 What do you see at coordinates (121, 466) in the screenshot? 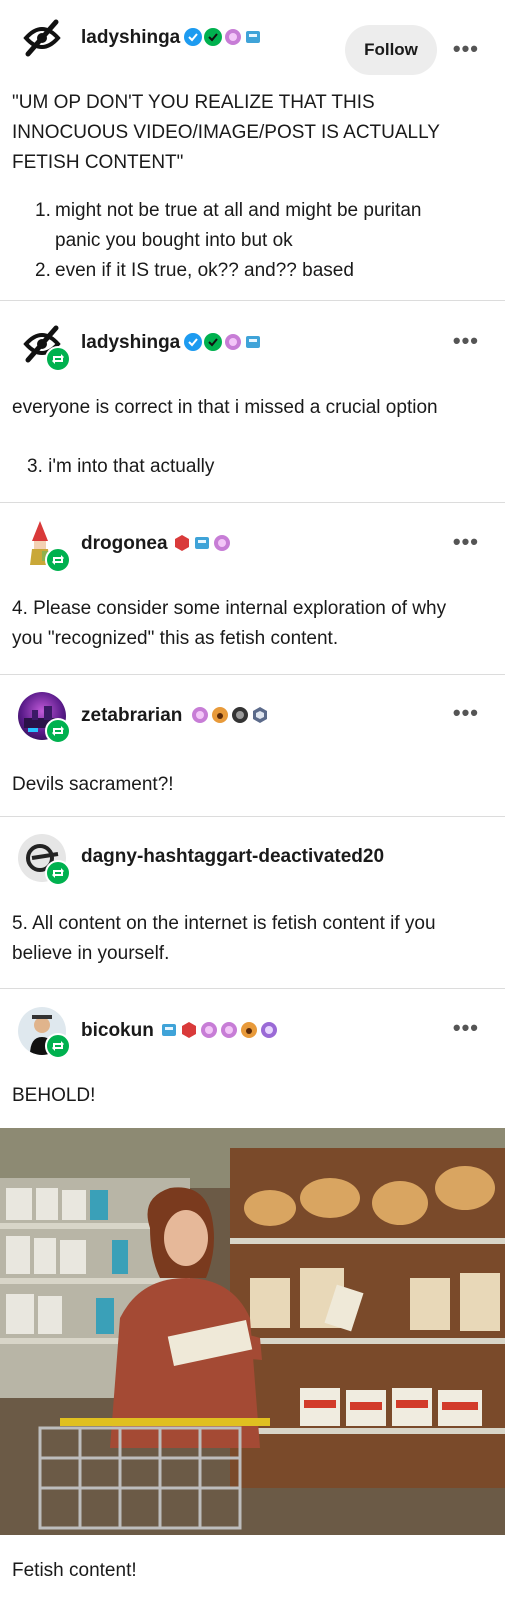
I see `list-item-text: 3. i'm into that actually` at bounding box center [121, 466].